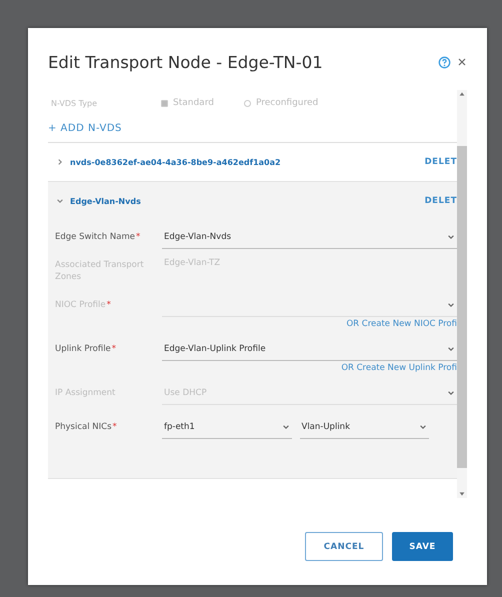 Image resolution: width=502 pixels, height=597 pixels. Describe the element at coordinates (309, 237) in the screenshot. I see `dropdown: Edge-Vlan-Nvds` at that location.